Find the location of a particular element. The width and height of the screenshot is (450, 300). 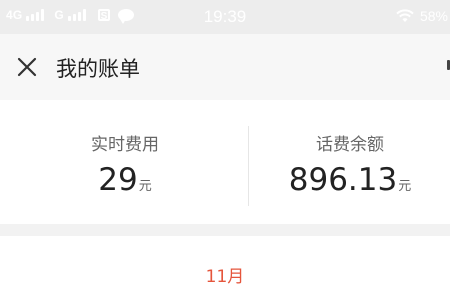

tab-month-selected: 11月 is located at coordinates (225, 274).